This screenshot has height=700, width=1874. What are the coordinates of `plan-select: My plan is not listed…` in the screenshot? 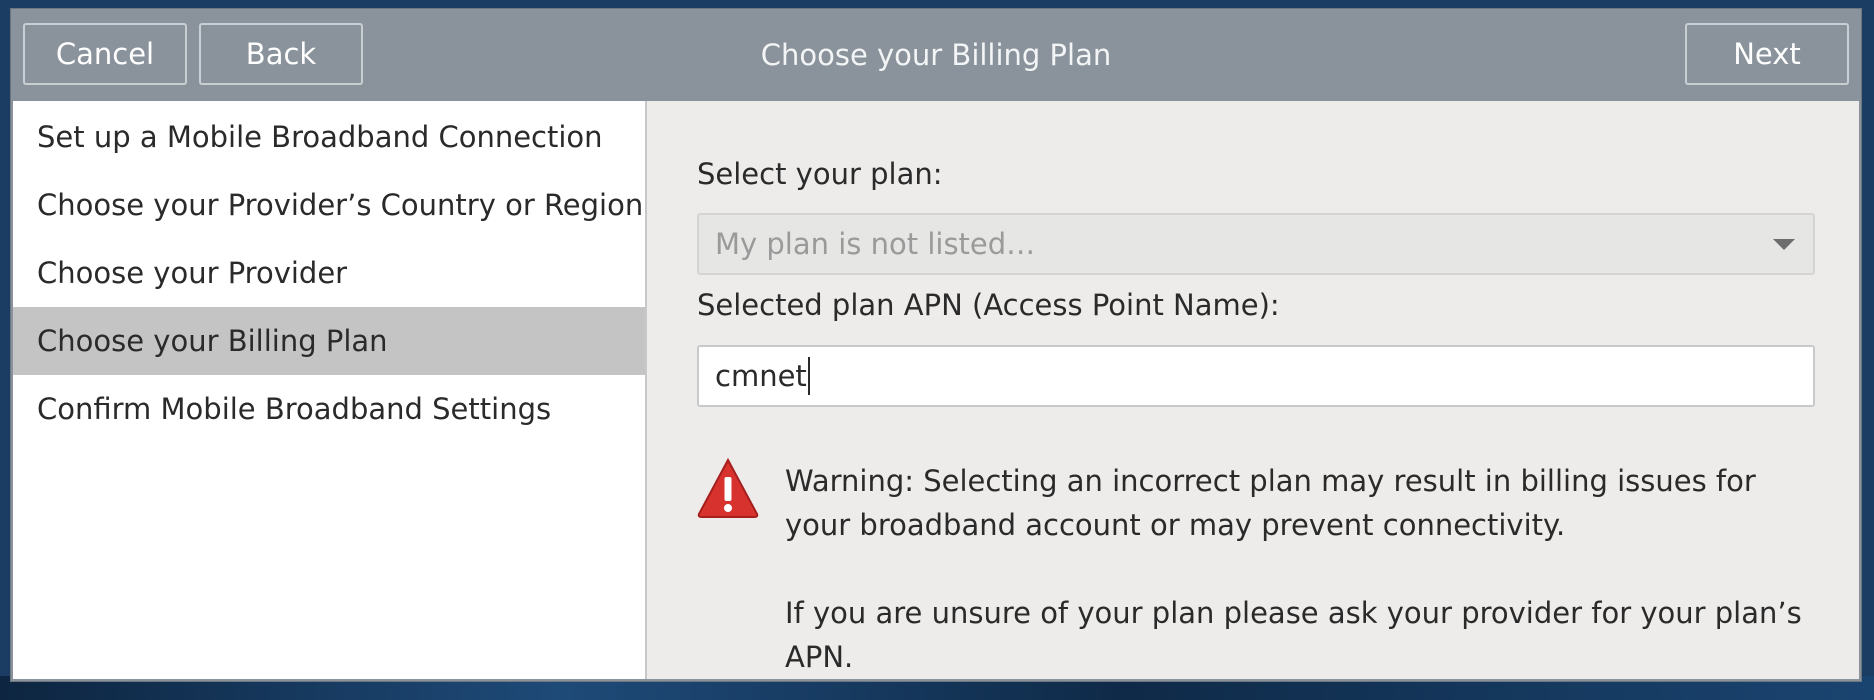 It's located at (1256, 244).